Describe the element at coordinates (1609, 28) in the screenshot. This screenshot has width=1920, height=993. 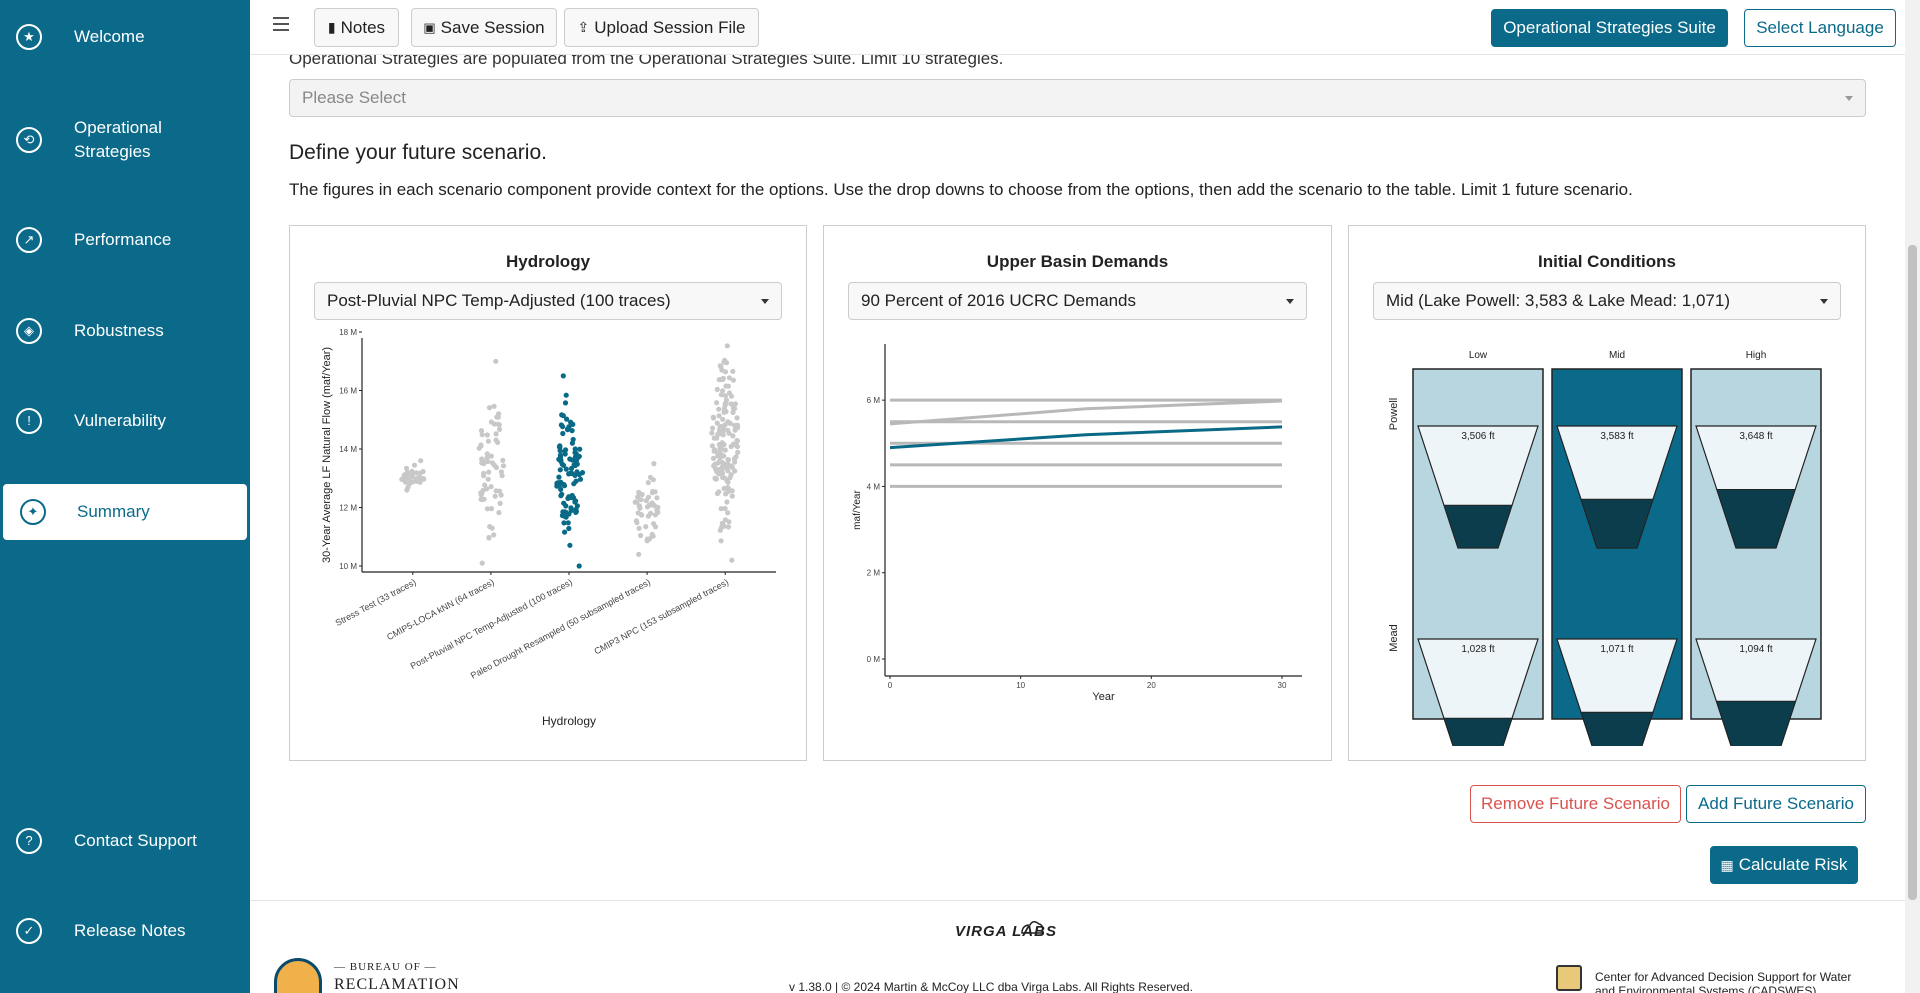
I see `operational-strategies-suite-button: Operational Strategies Suite` at that location.